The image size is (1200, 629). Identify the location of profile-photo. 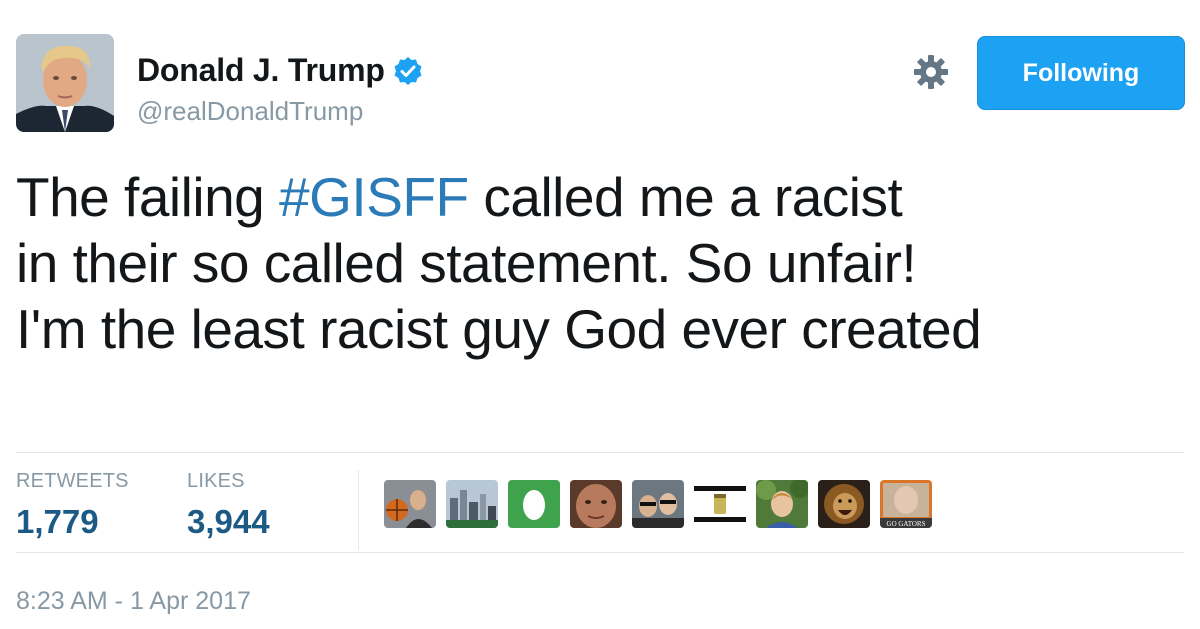
(65, 83).